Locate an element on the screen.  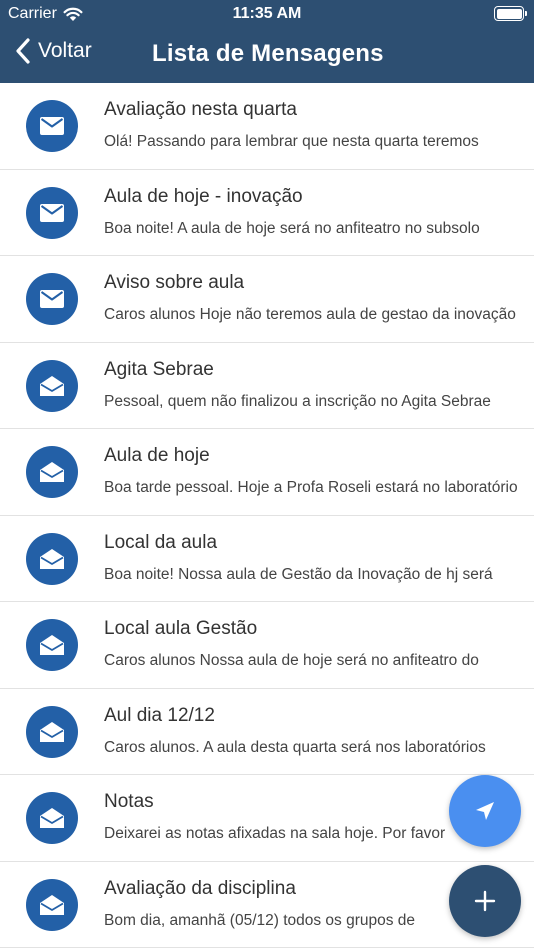
page-title: Lista de Mensagens is located at coordinates (268, 53).